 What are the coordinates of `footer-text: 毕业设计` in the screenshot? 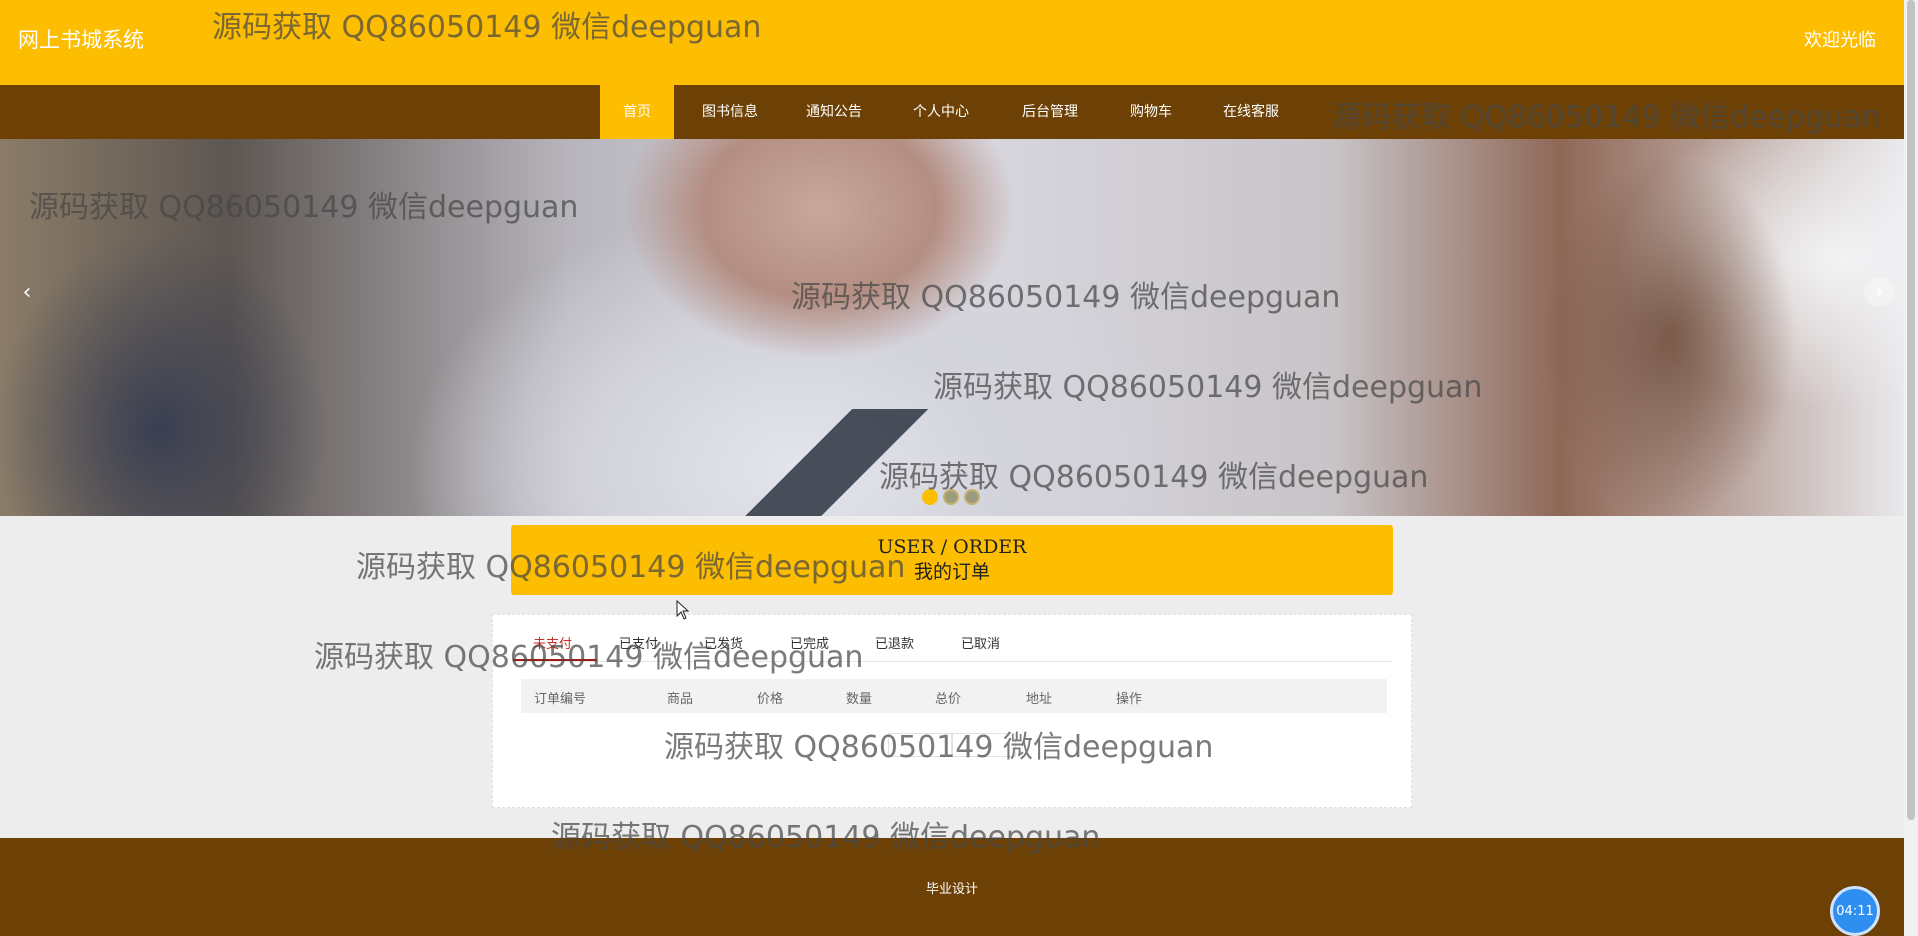 It's located at (951, 889).